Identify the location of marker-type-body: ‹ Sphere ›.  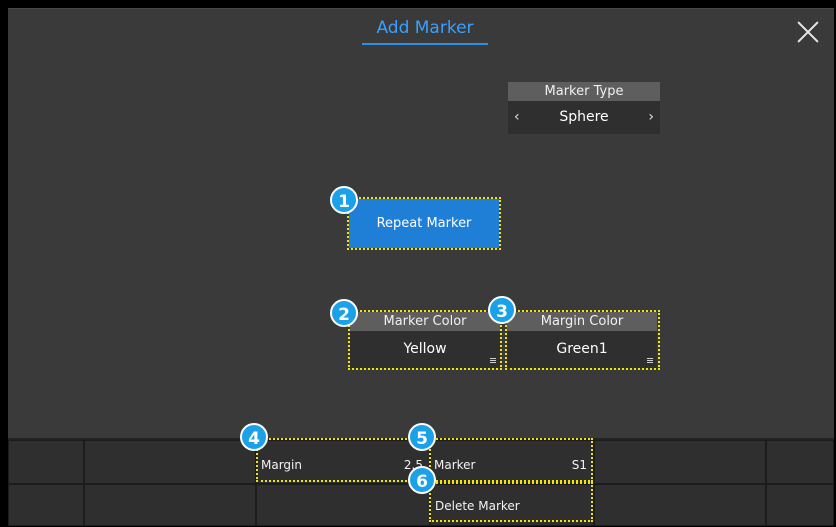
(584, 117).